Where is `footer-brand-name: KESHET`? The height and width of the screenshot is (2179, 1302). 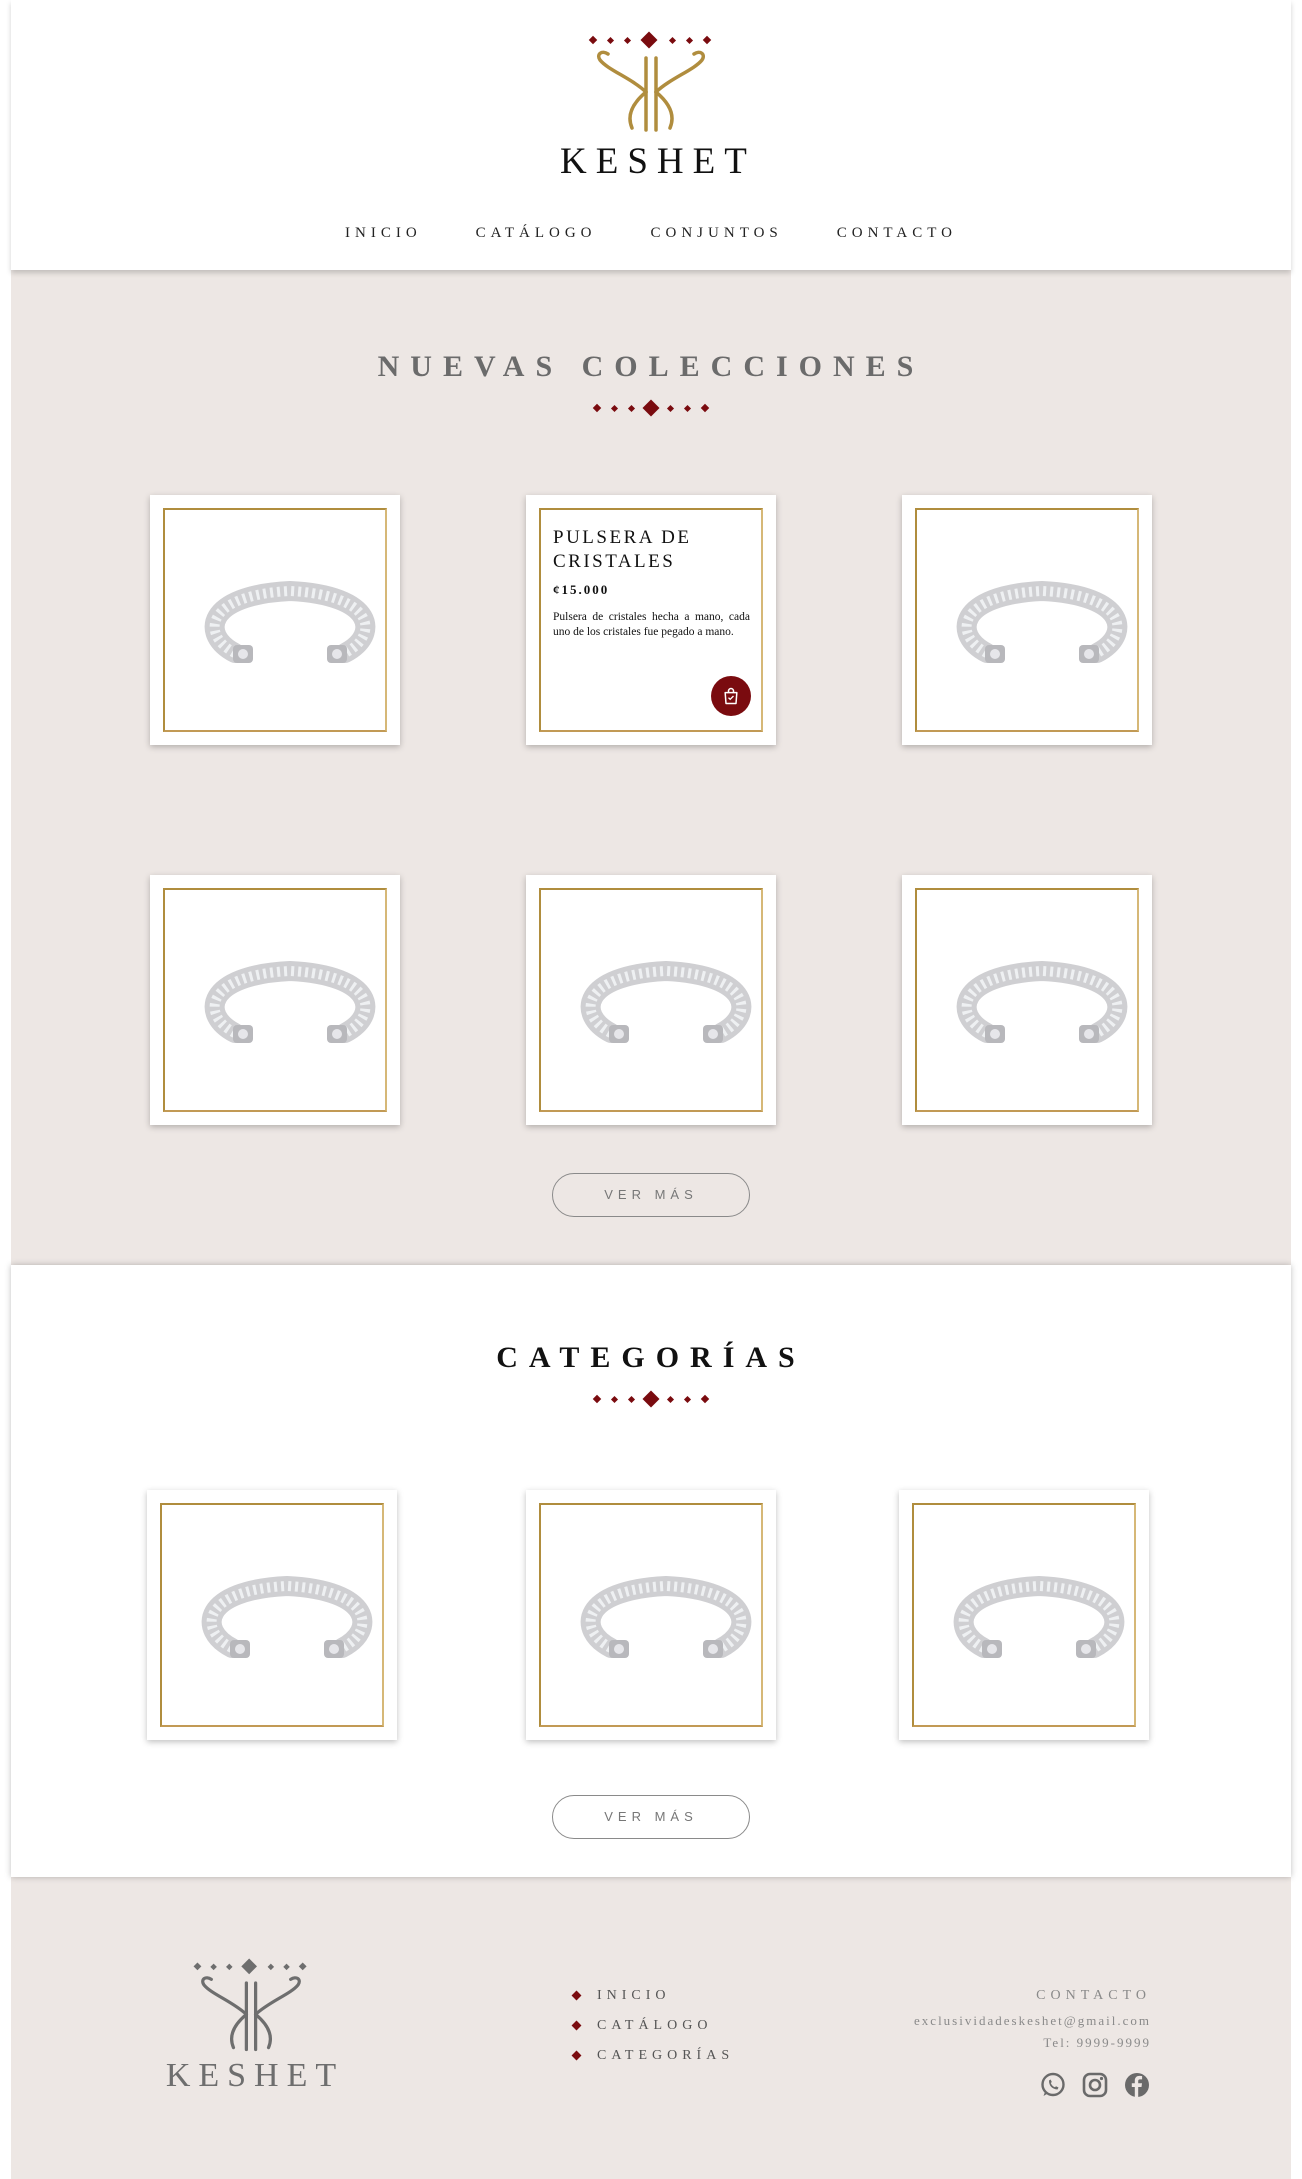 footer-brand-name: KESHET is located at coordinates (255, 2075).